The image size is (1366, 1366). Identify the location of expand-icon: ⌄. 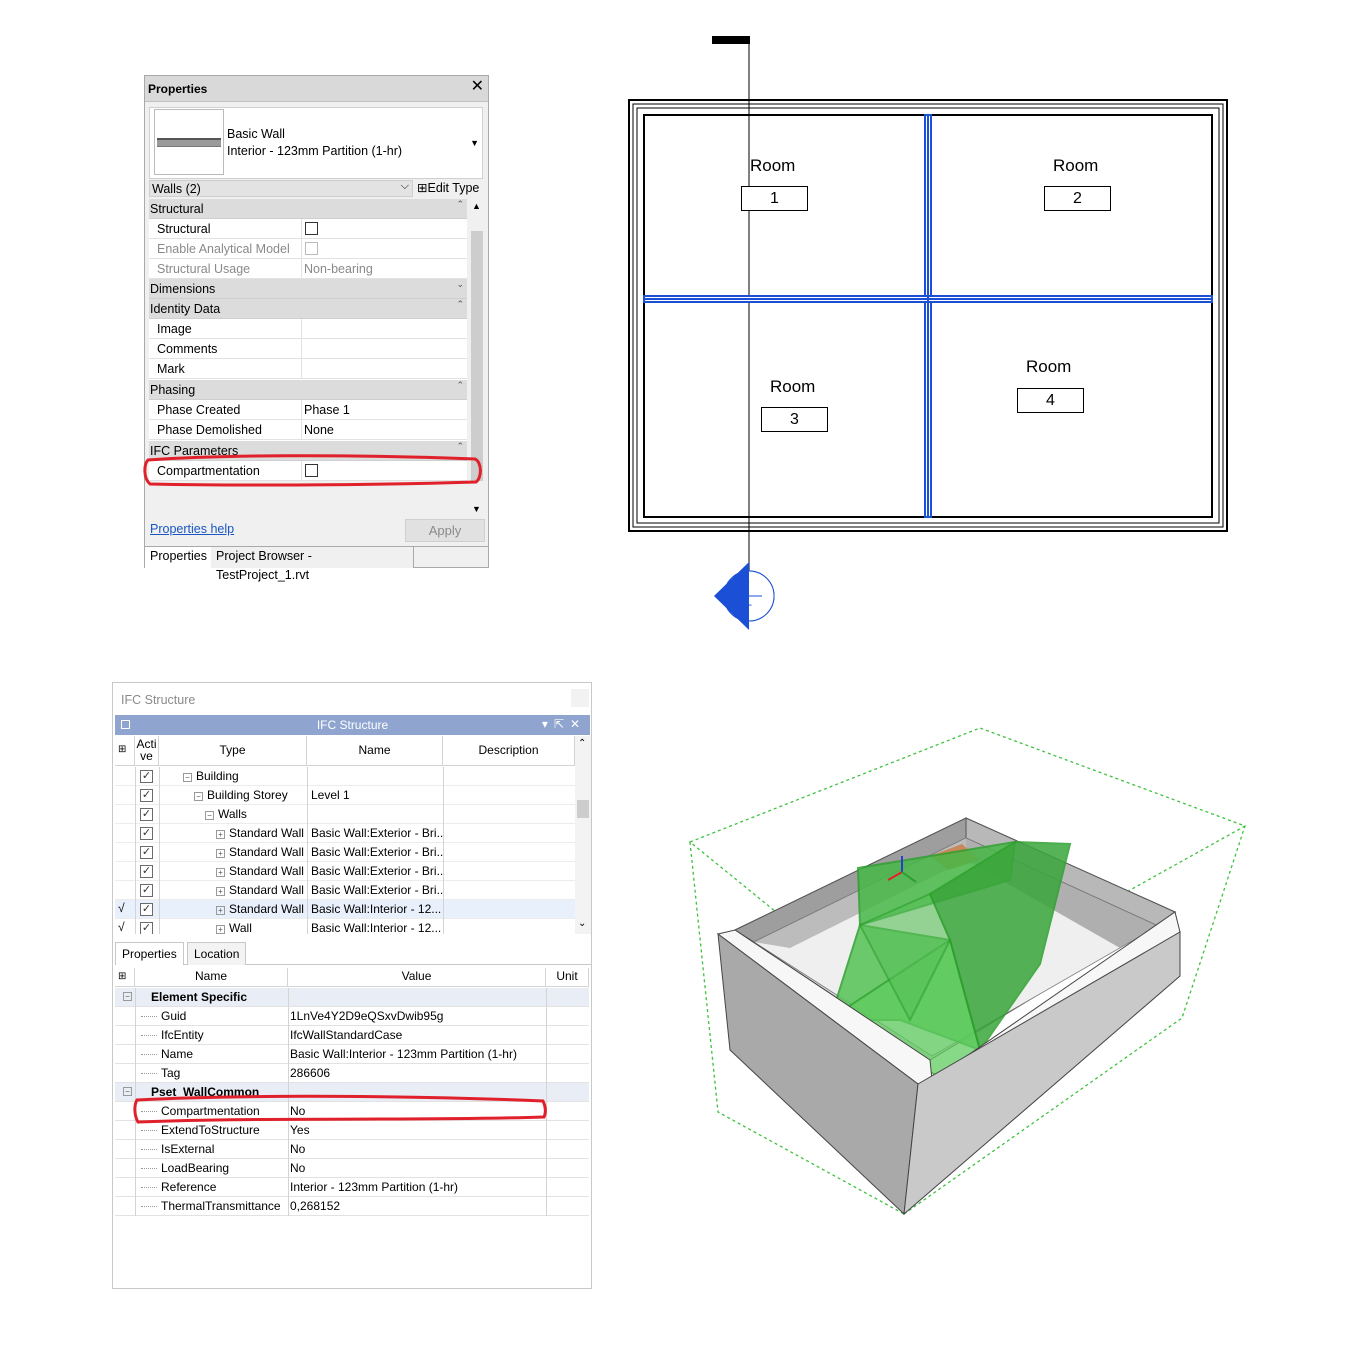
(460, 284).